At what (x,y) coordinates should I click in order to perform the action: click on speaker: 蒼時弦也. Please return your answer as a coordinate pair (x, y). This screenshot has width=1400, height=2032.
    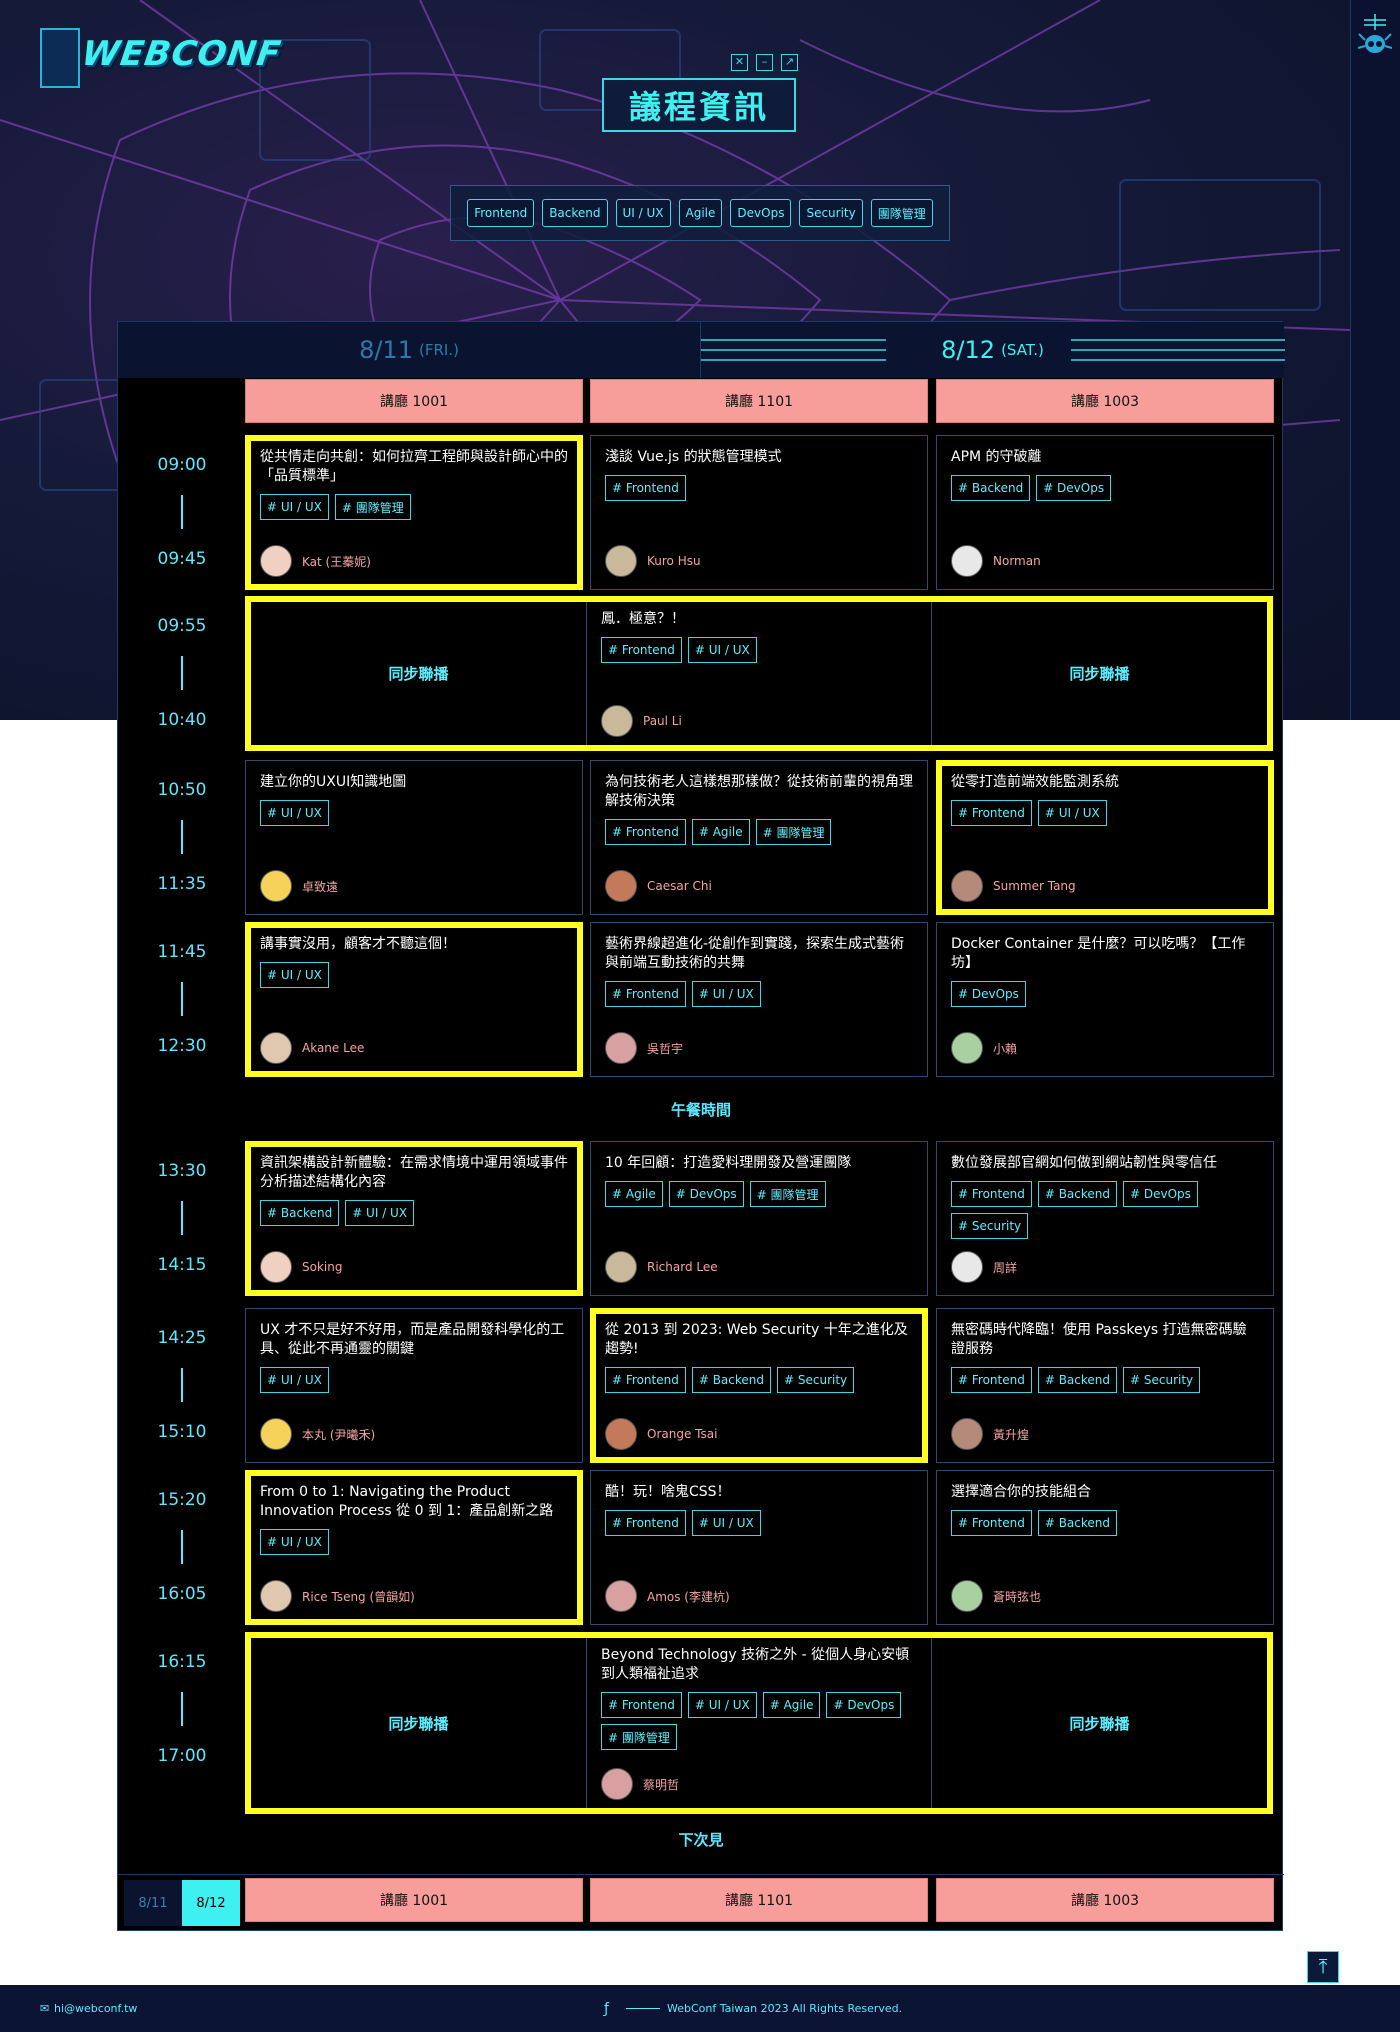
    Looking at the image, I should click on (996, 1596).